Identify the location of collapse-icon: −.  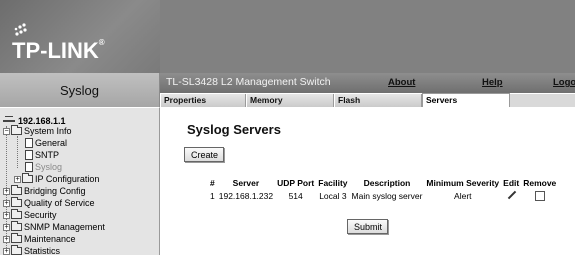
(6, 131).